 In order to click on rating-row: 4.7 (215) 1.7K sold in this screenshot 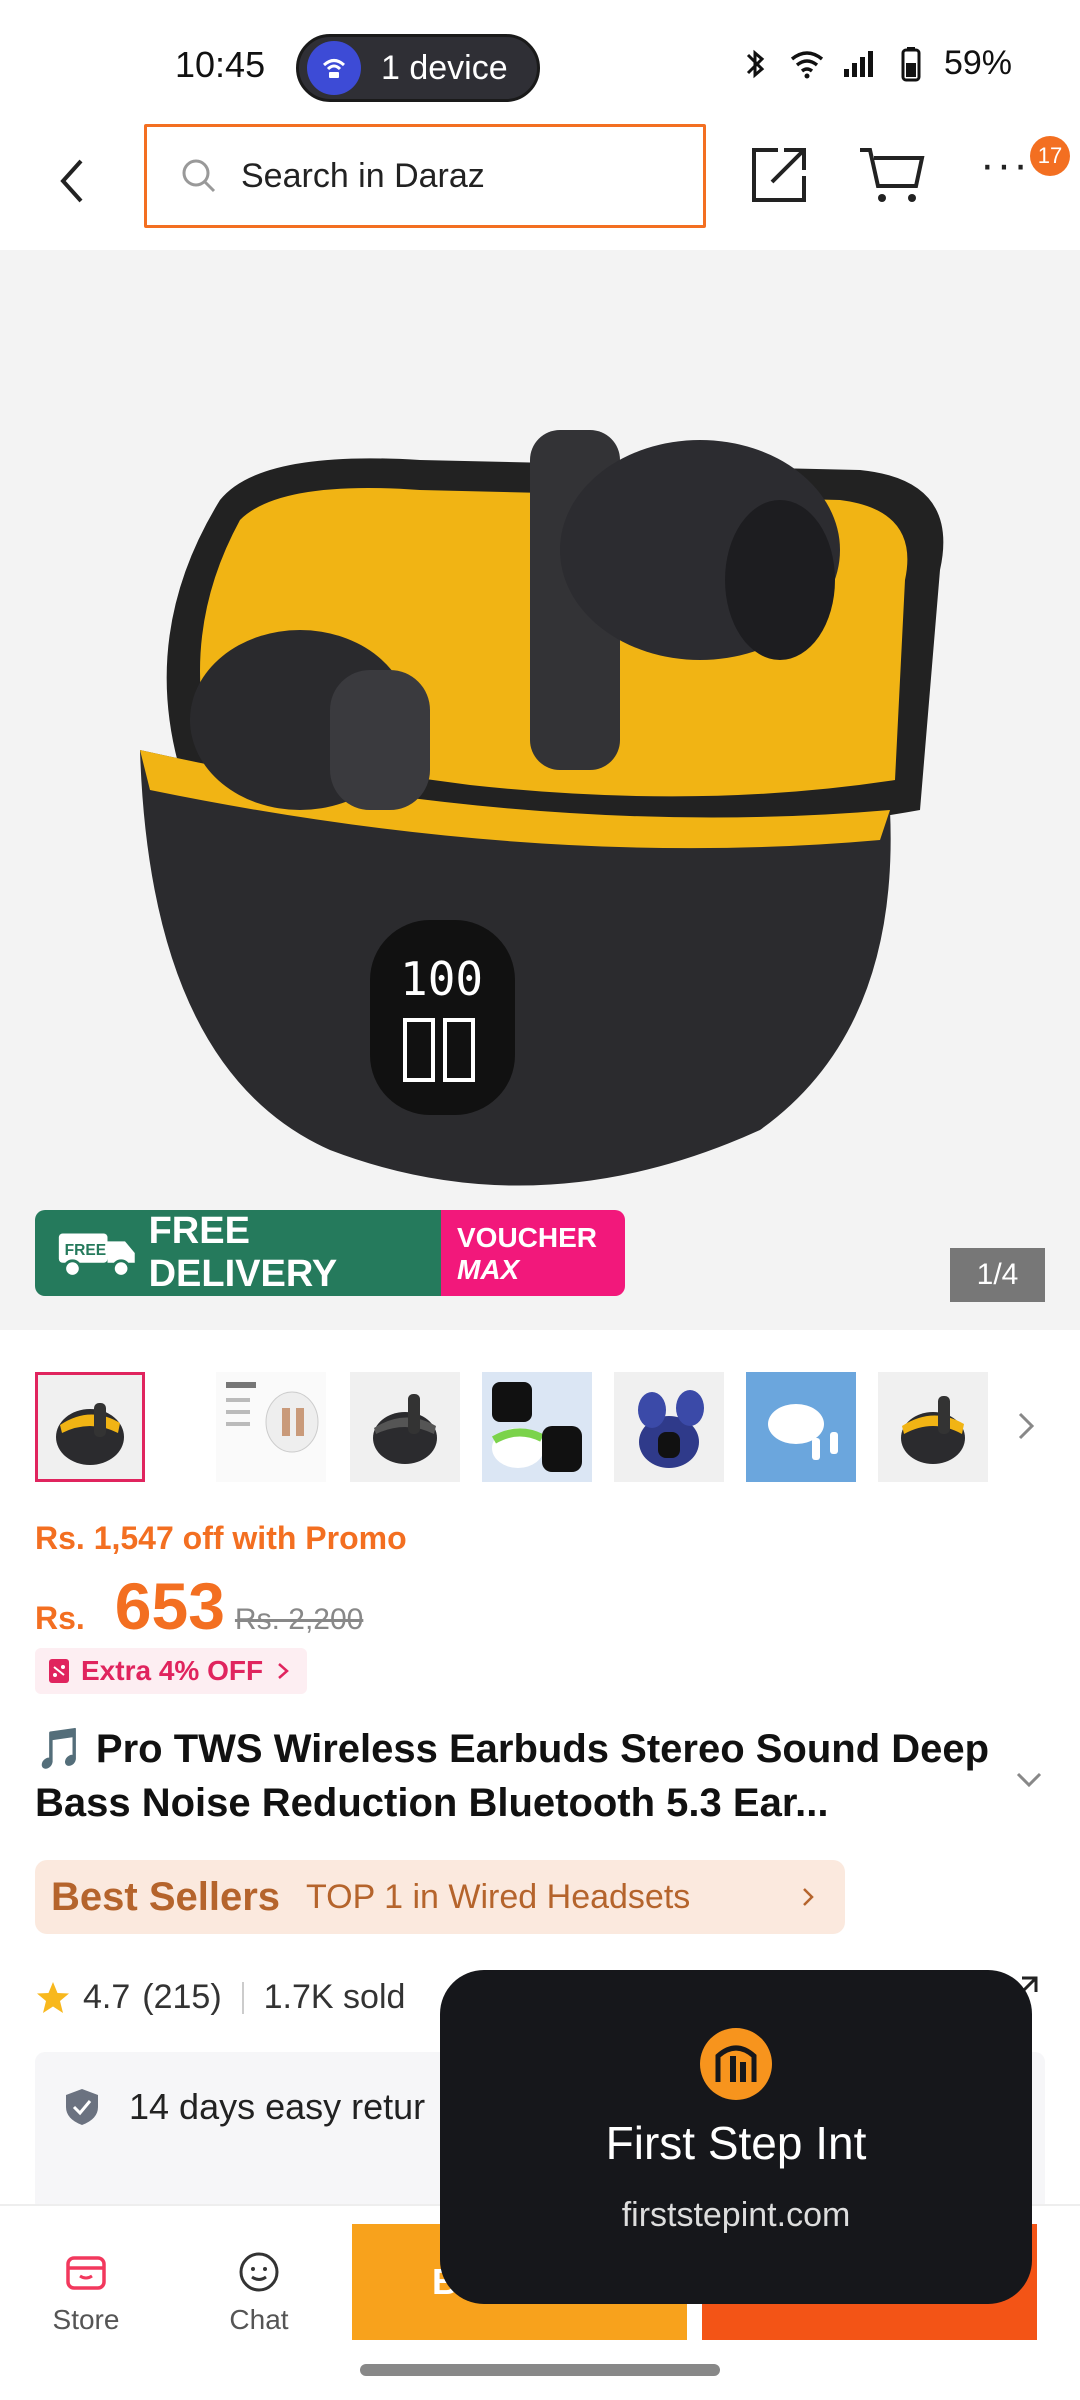, I will do `click(220, 1997)`.